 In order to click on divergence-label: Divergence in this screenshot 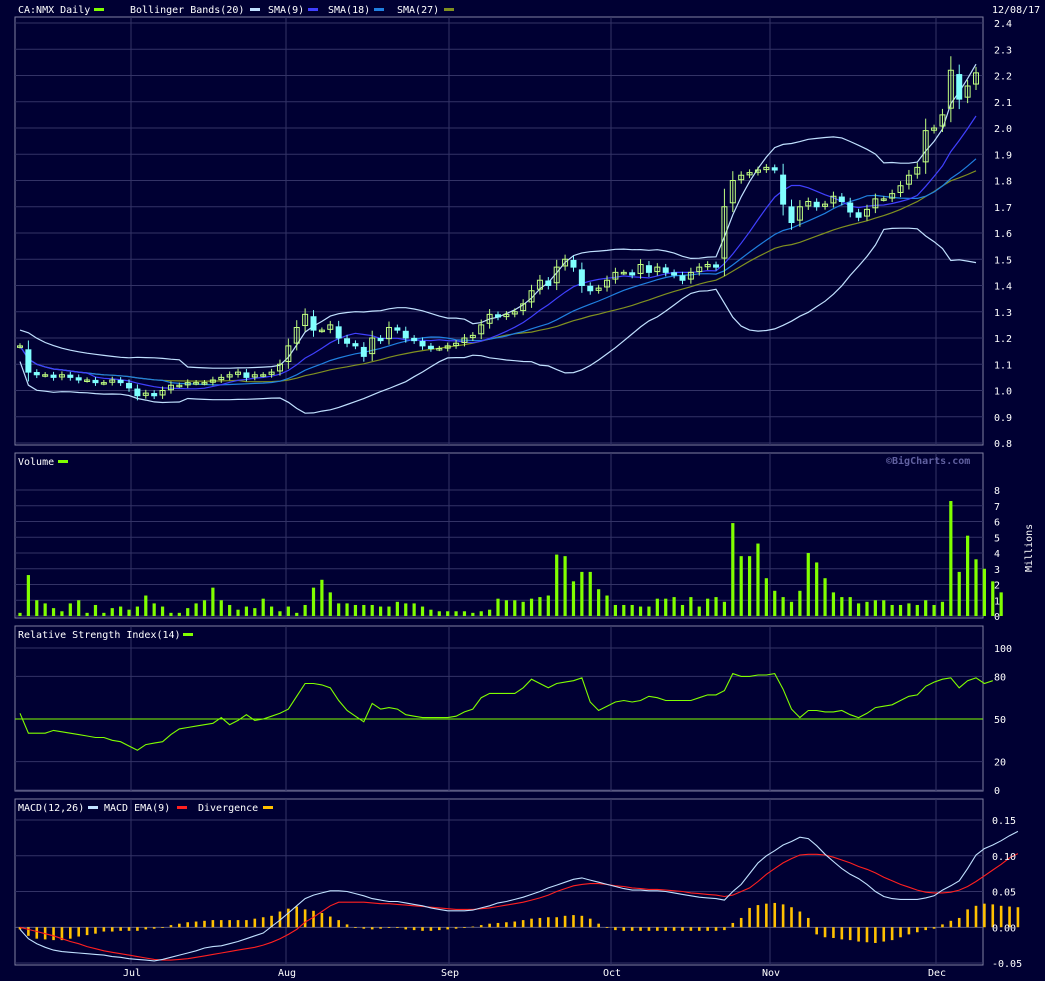, I will do `click(228, 808)`.